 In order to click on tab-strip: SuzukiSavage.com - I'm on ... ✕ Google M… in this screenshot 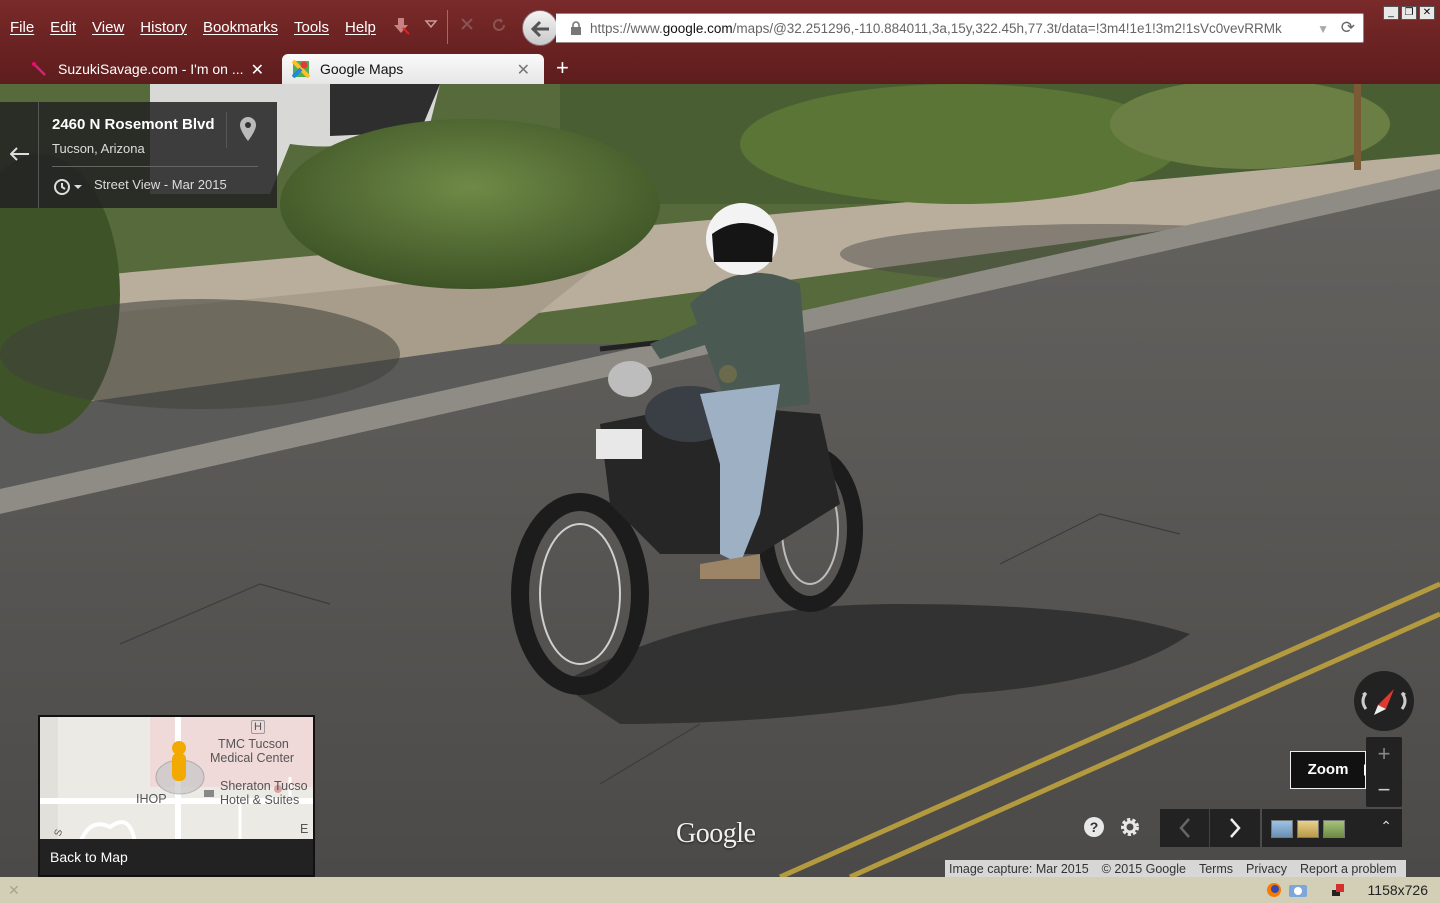, I will do `click(720, 69)`.